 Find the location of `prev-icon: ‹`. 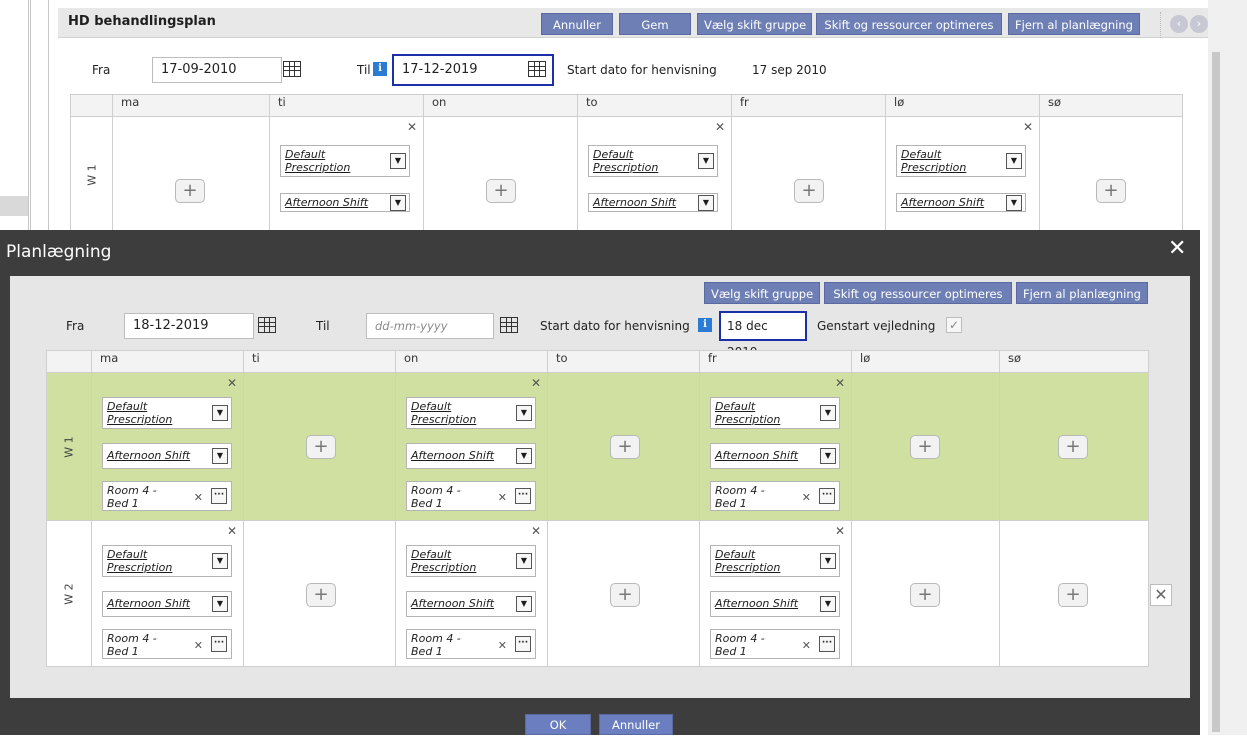

prev-icon: ‹ is located at coordinates (1179, 24).